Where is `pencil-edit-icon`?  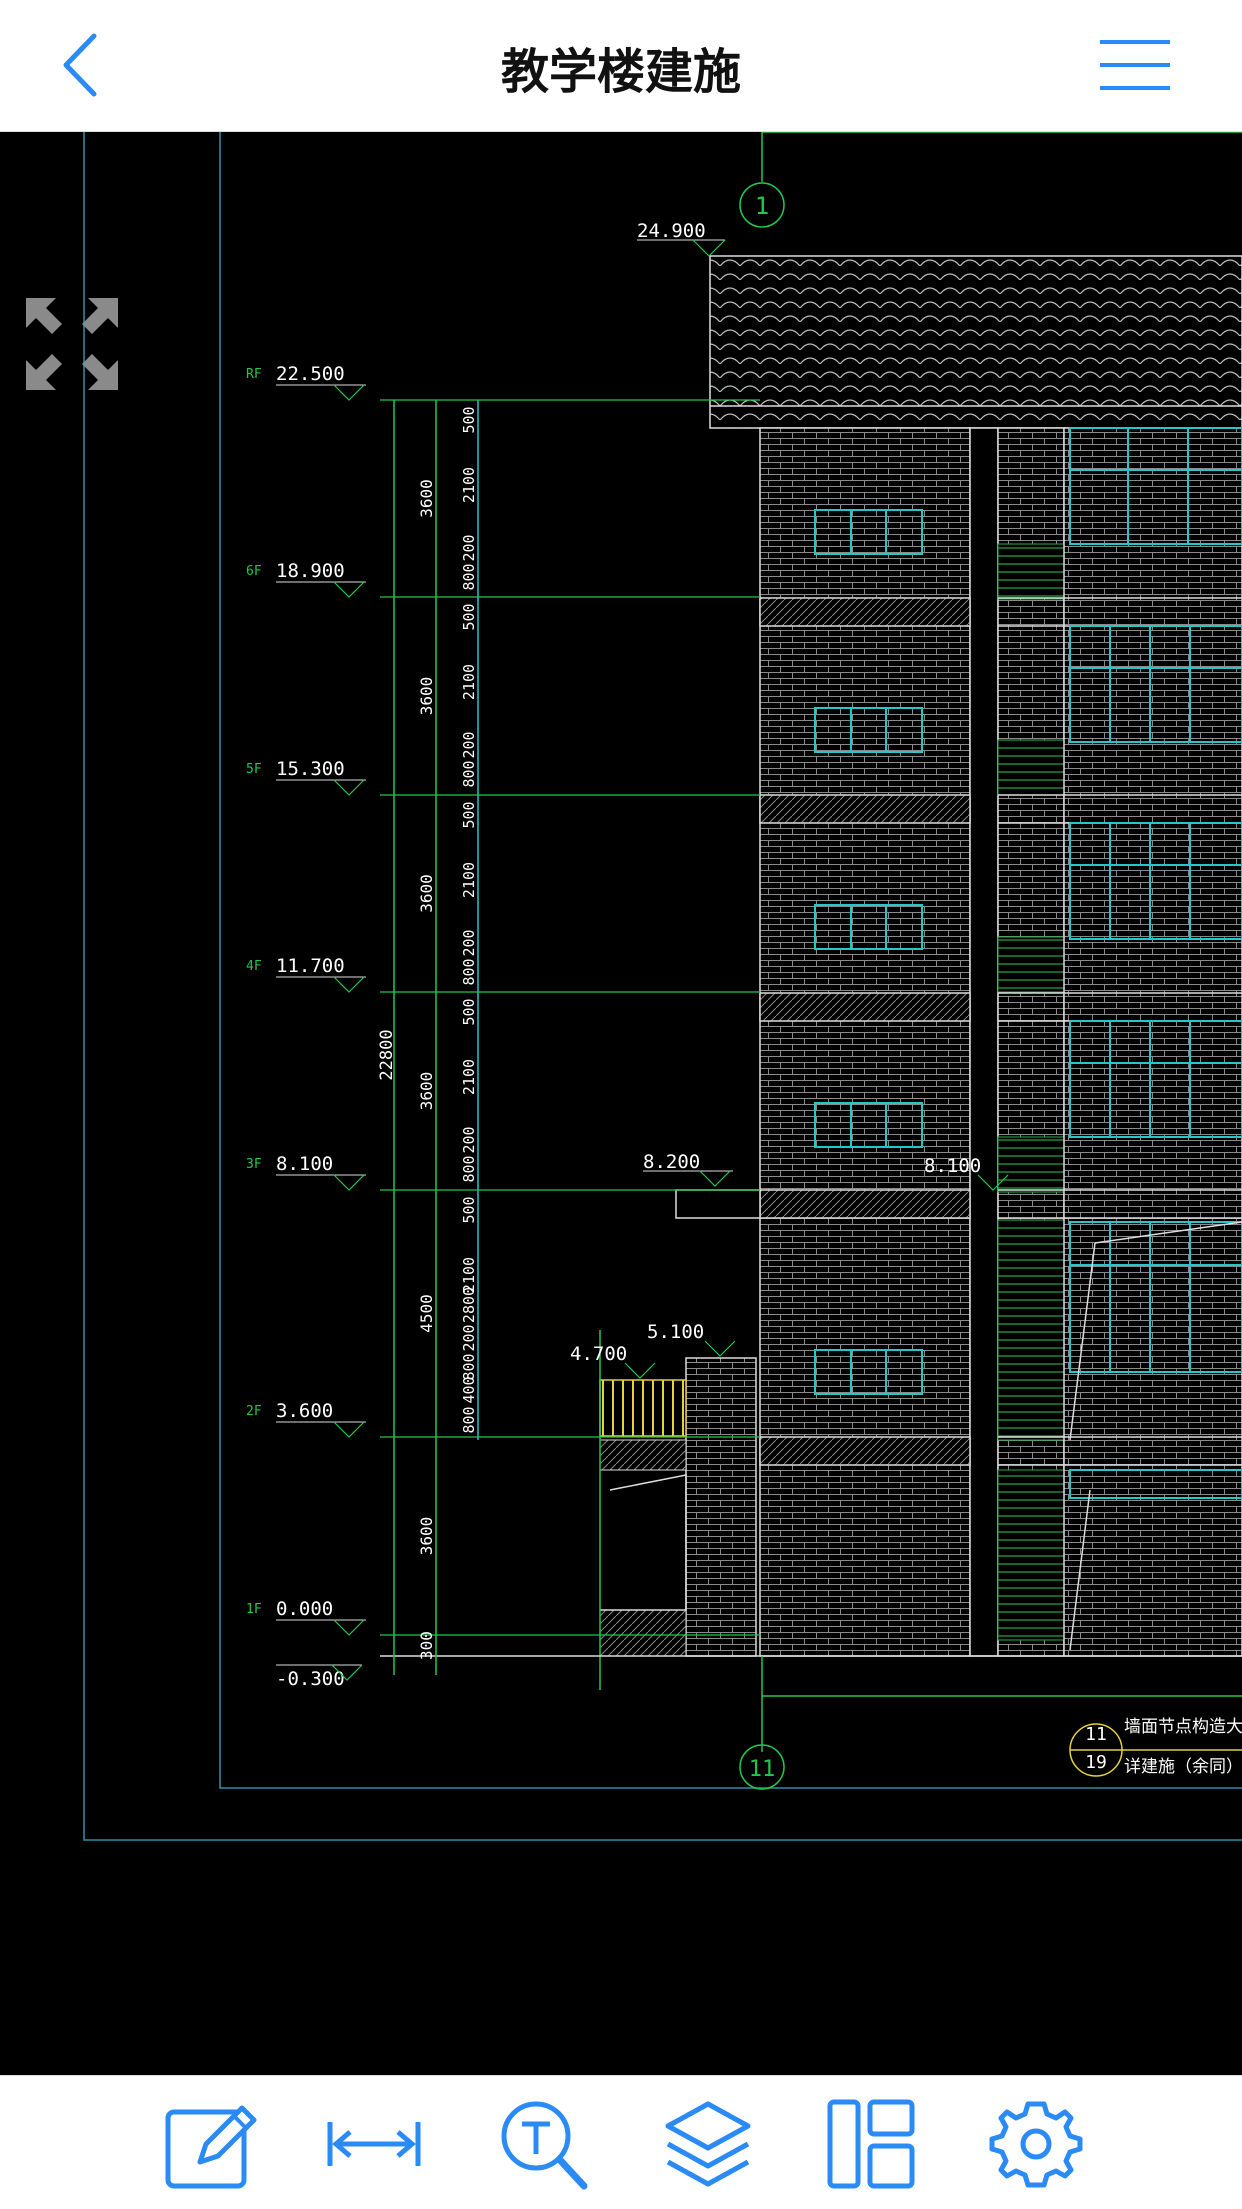 pencil-edit-icon is located at coordinates (211, 2147).